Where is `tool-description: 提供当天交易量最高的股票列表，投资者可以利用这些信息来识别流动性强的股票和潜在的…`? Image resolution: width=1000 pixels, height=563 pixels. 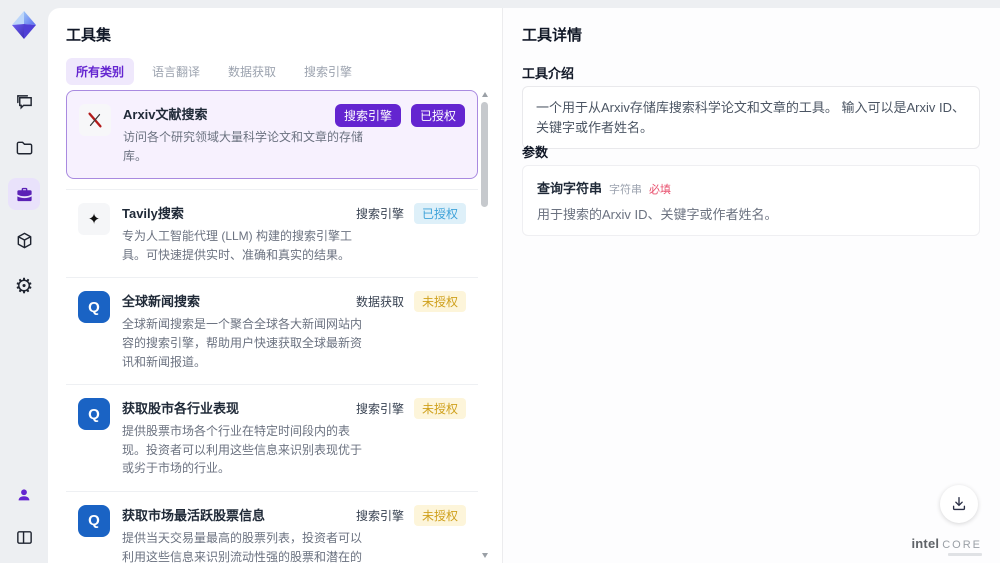
tool-description: 提供当天交易量最高的股票列表，投资者可以利用这些信息来识别流动性强的股票和潜在的… is located at coordinates (242, 546).